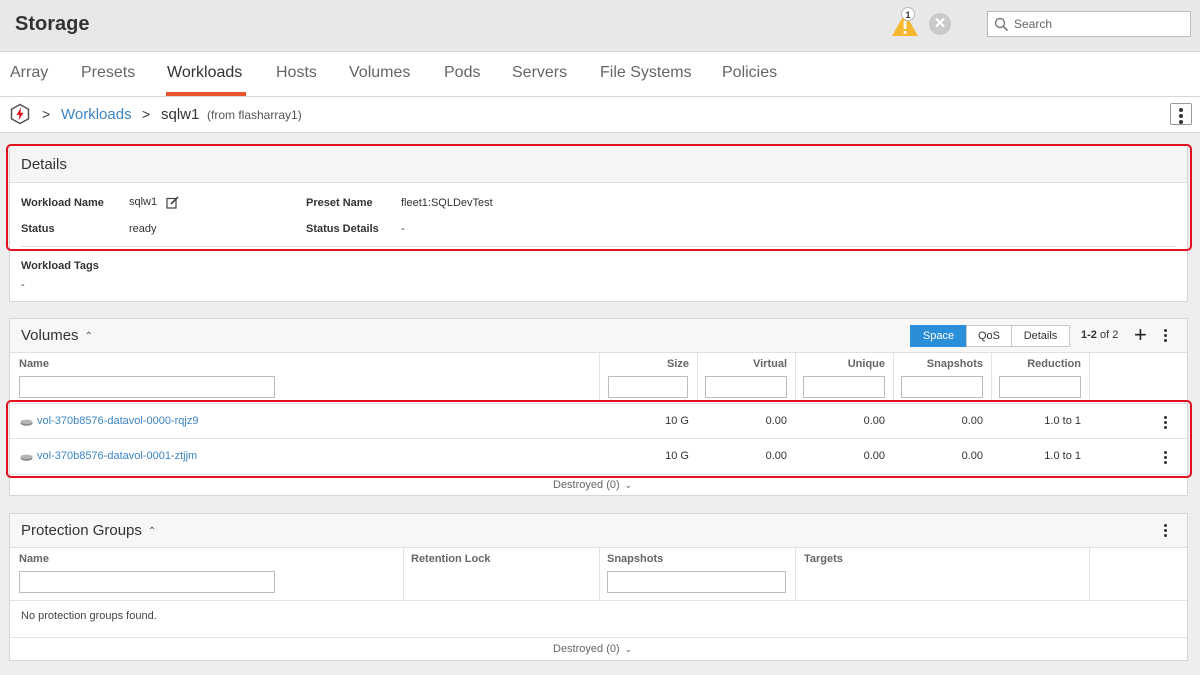  I want to click on page-more-menu-button, so click(1181, 114).